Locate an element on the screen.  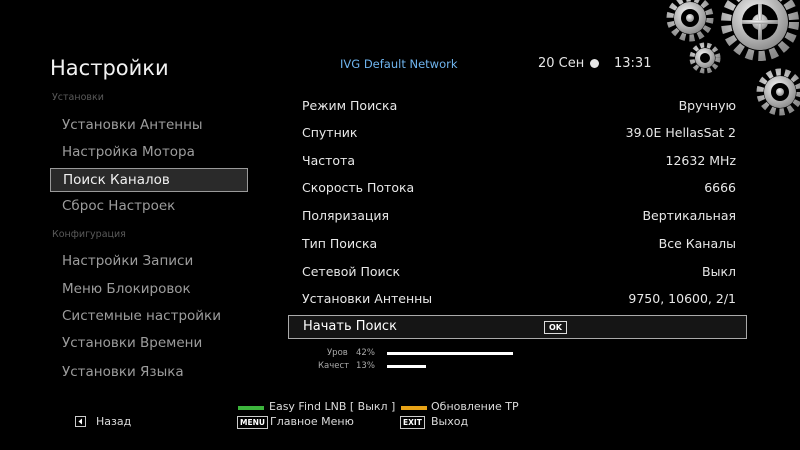
signal-quality-label: Качест is located at coordinates (334, 366).